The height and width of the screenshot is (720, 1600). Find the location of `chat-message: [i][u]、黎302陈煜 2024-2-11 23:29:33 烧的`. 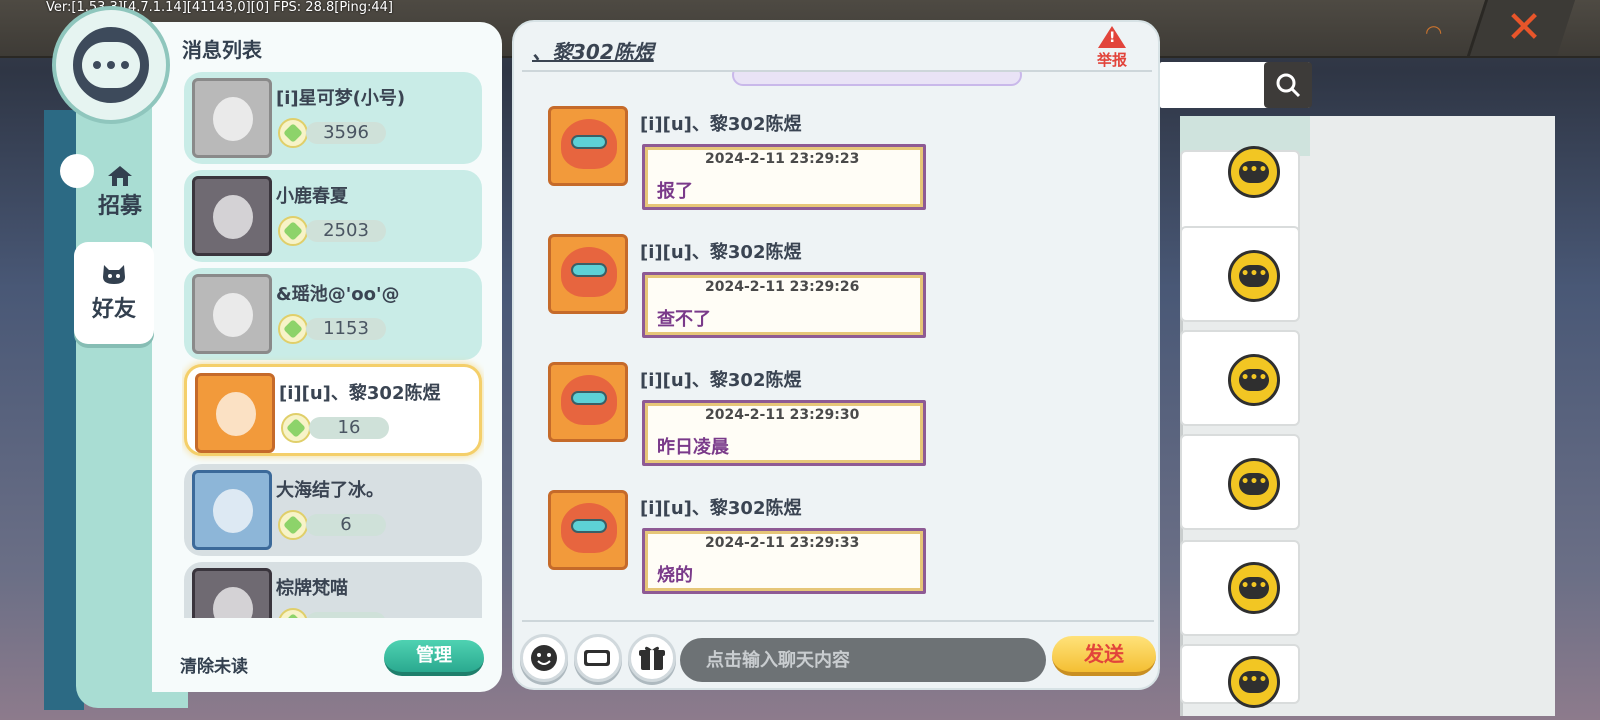

chat-message: [i][u]、黎302陈煜 2024-2-11 23:29:33 烧的 is located at coordinates (754, 546).